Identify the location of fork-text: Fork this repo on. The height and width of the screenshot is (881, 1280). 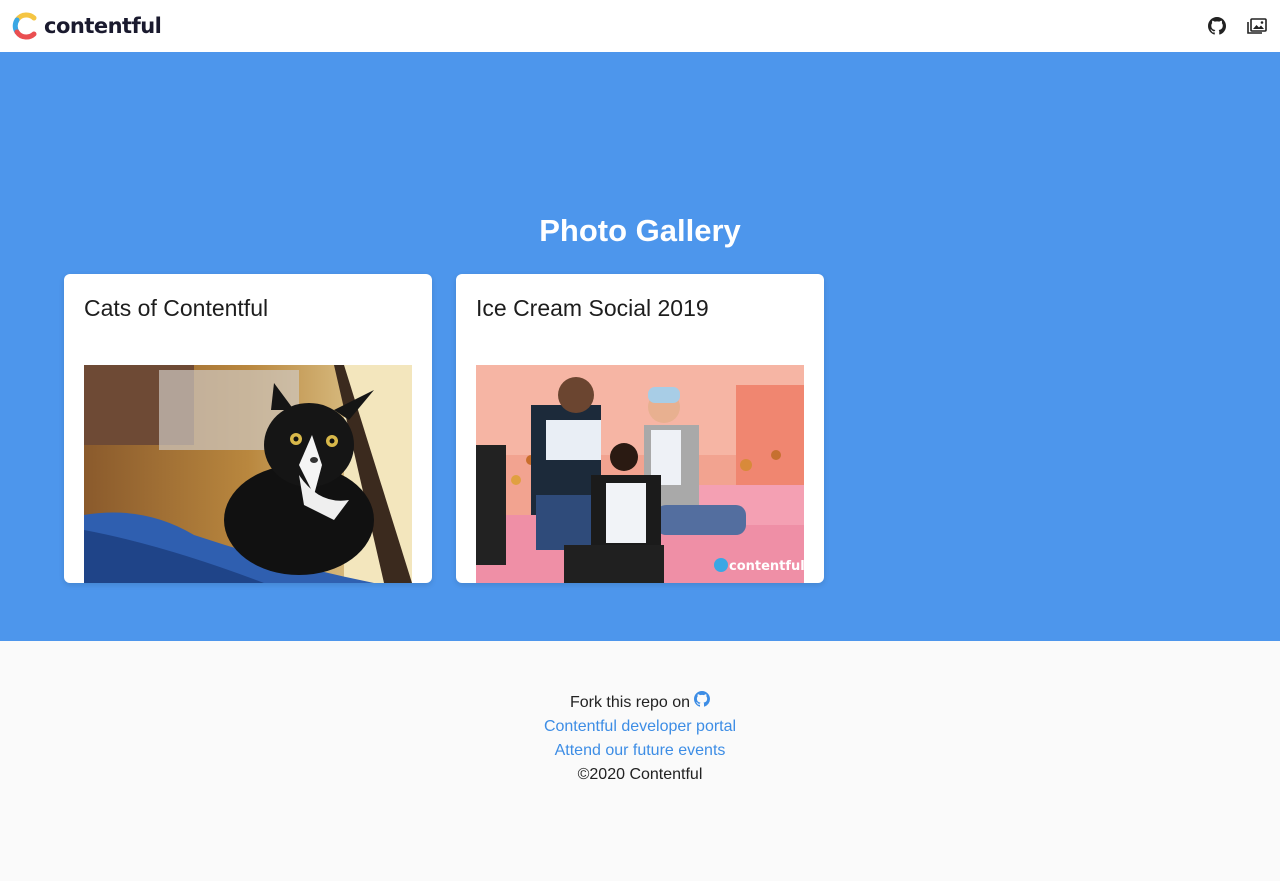
(630, 702).